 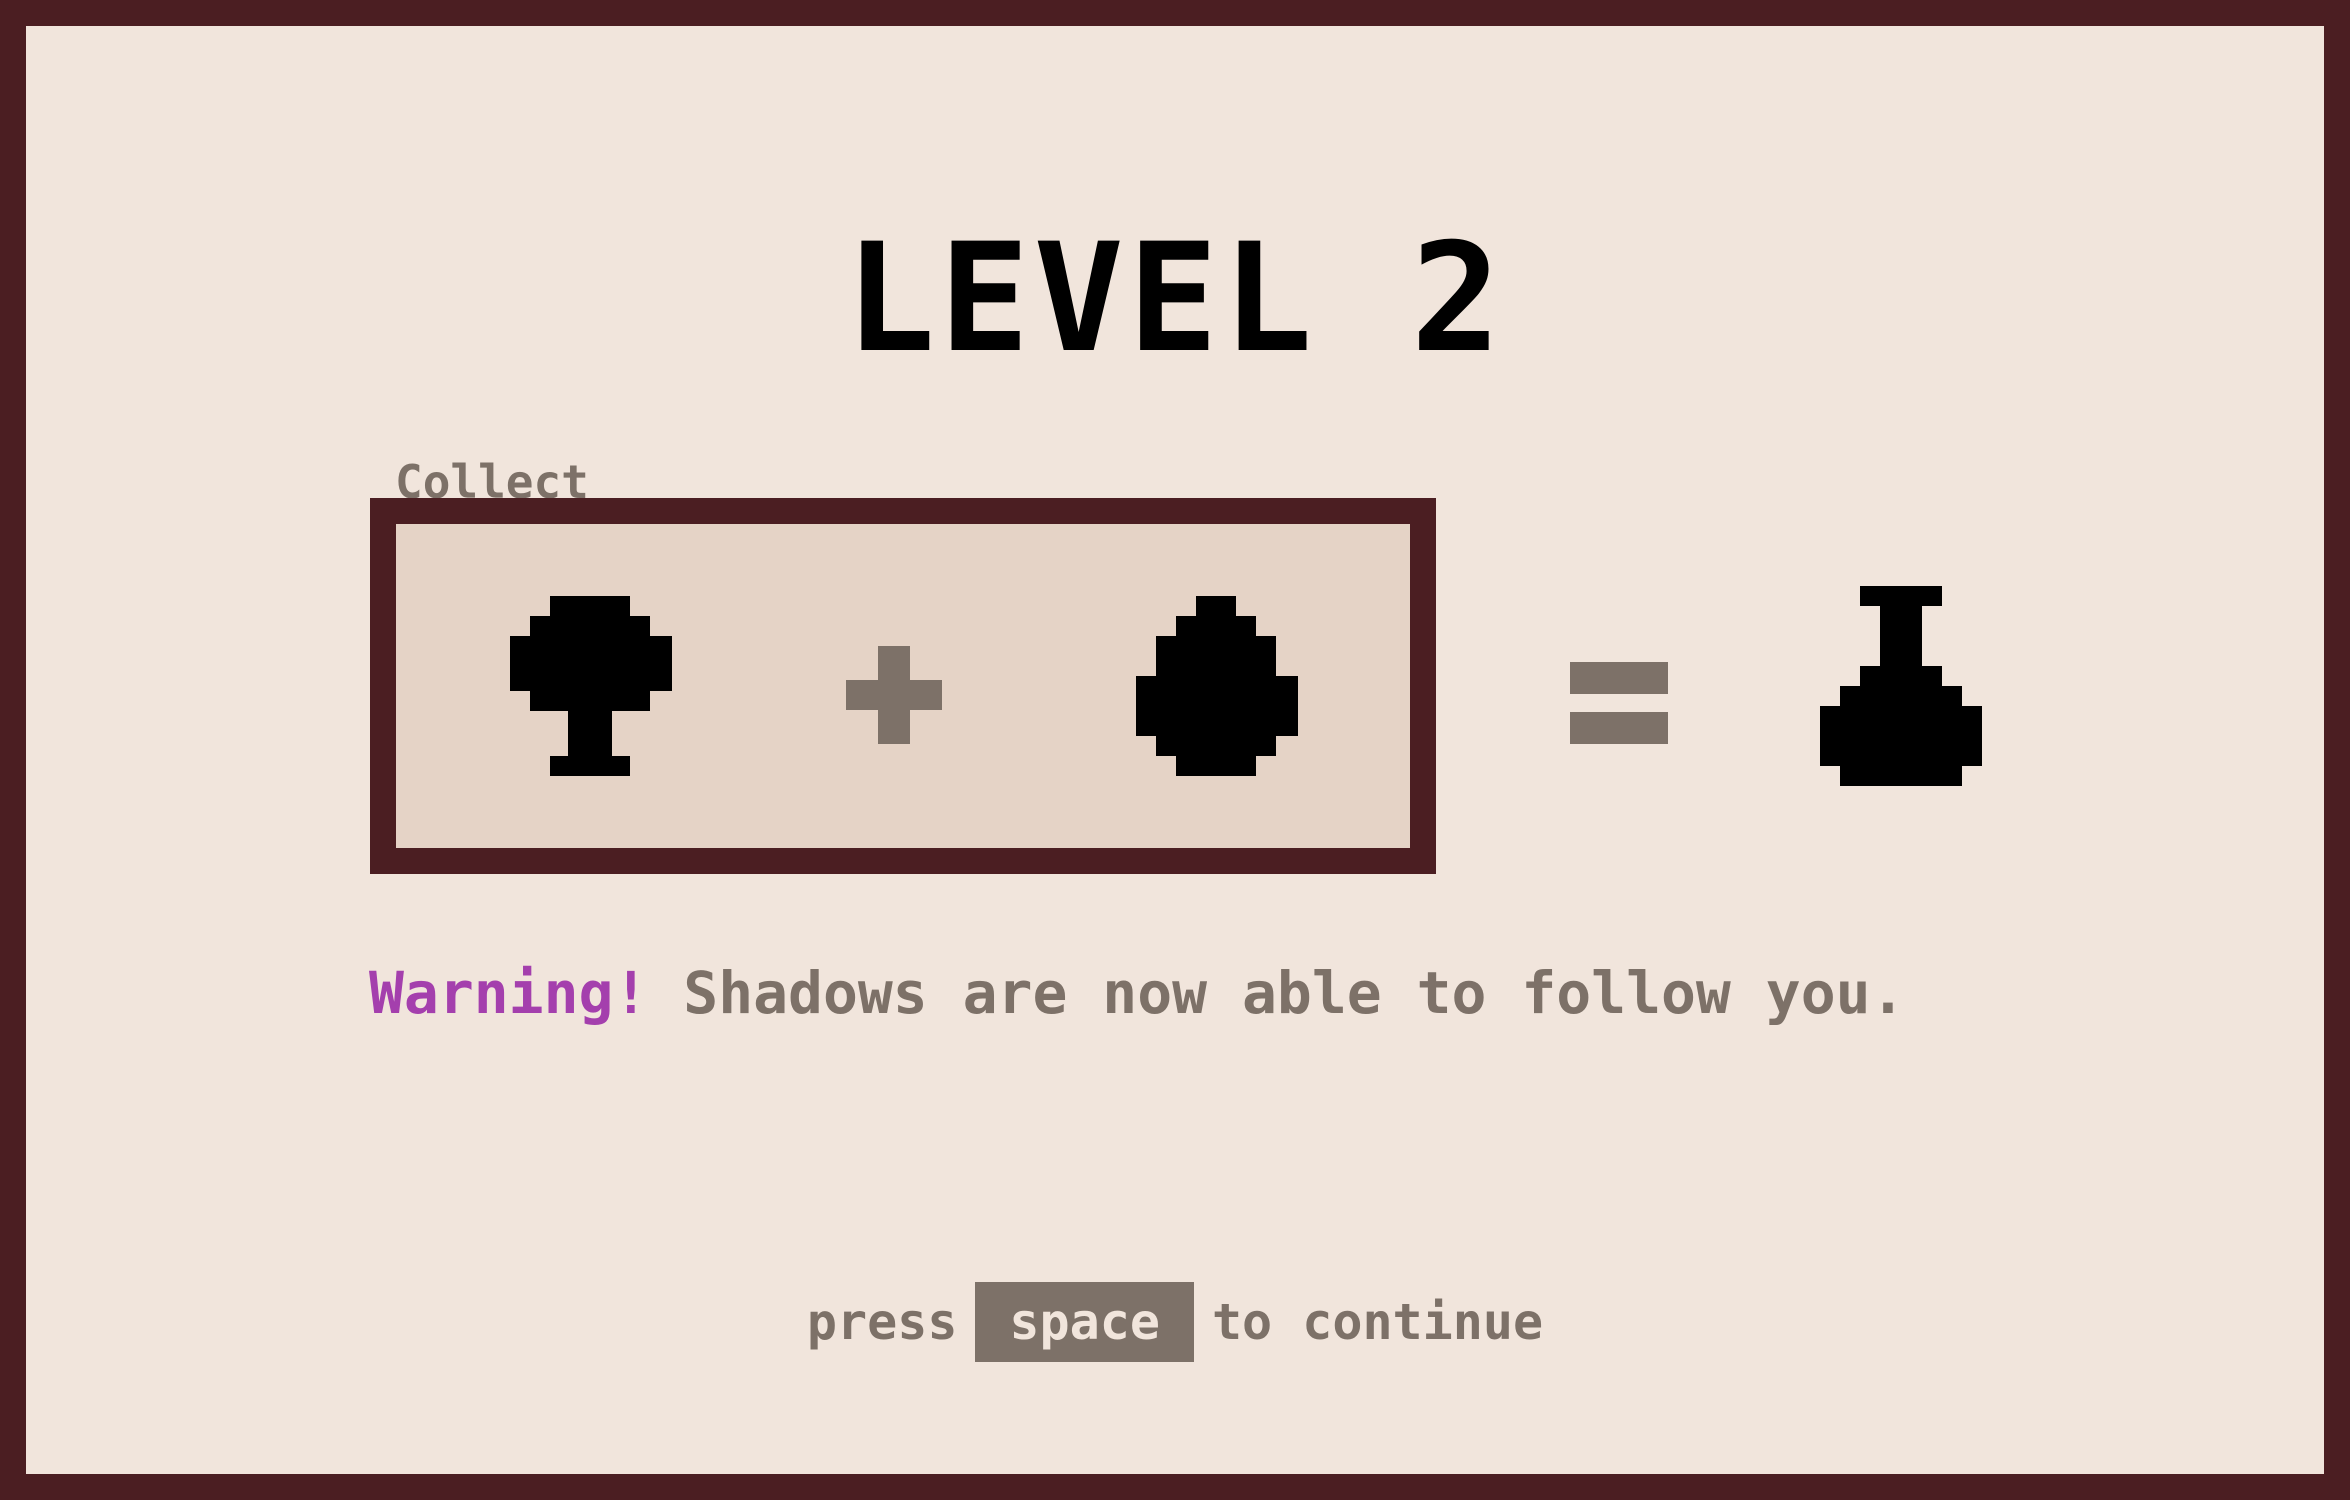 I want to click on prompt-before: press, so click(x=882, y=1322).